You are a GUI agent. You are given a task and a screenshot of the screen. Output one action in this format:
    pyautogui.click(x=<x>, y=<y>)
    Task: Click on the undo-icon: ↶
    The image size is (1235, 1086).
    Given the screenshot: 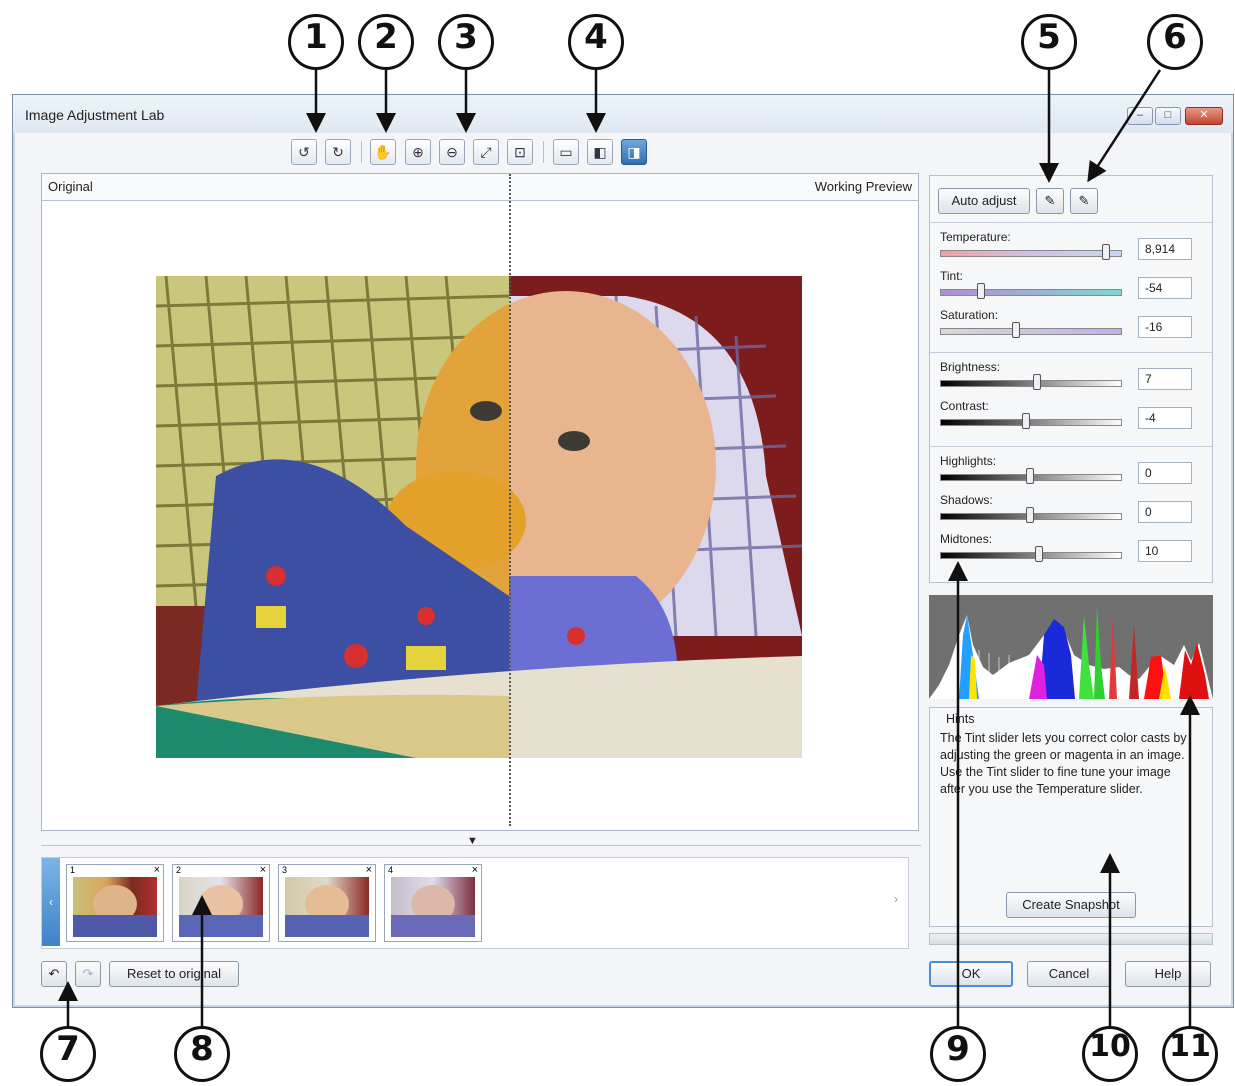 What is the action you would take?
    pyautogui.click(x=54, y=973)
    